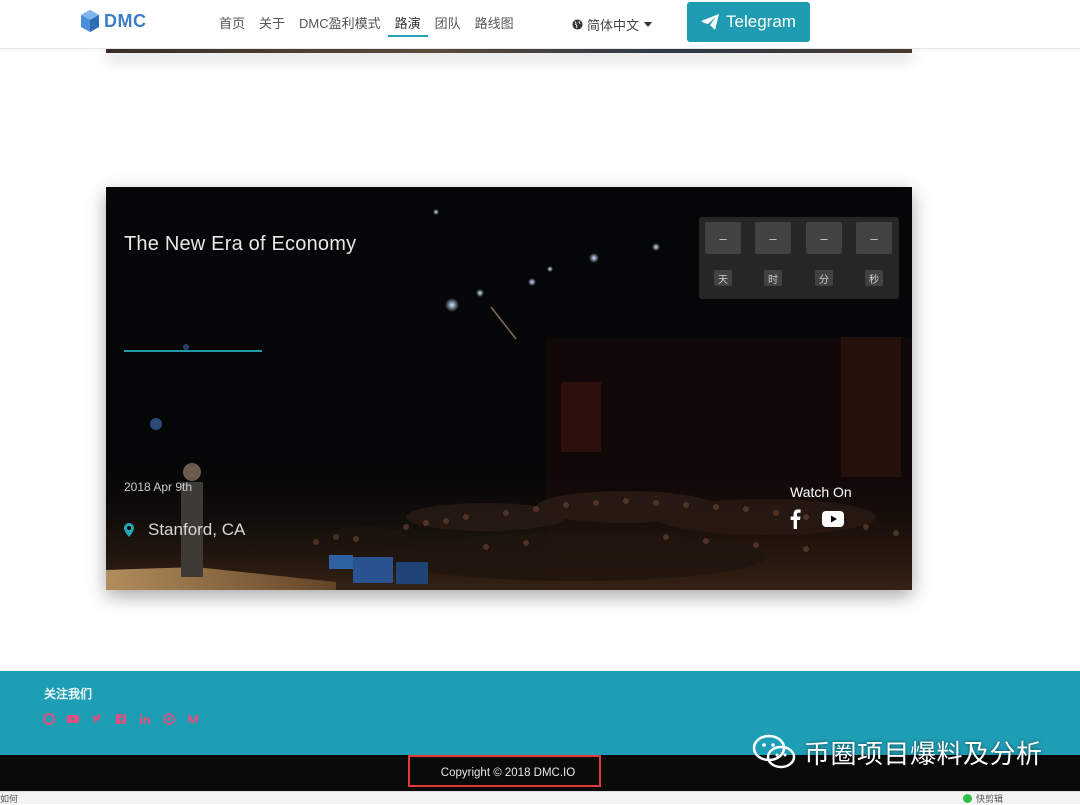  Describe the element at coordinates (97, 719) in the screenshot. I see `twitter-icon` at that location.